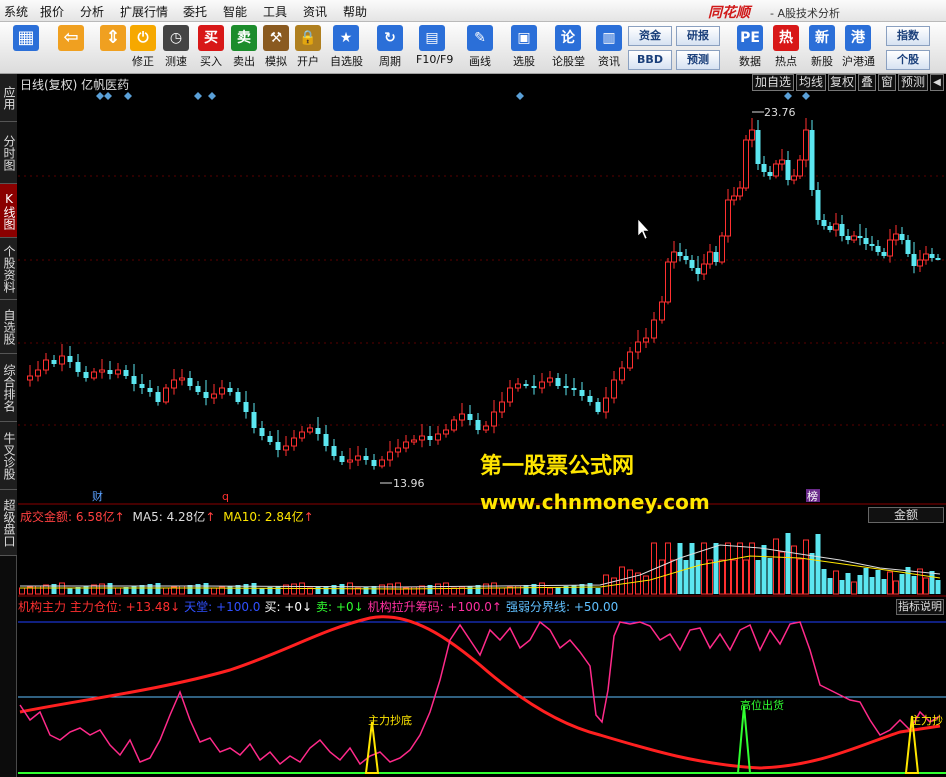 Image resolution: width=946 pixels, height=777 pixels. Describe the element at coordinates (913, 82) in the screenshot. I see `forecast-button: 预测` at that location.